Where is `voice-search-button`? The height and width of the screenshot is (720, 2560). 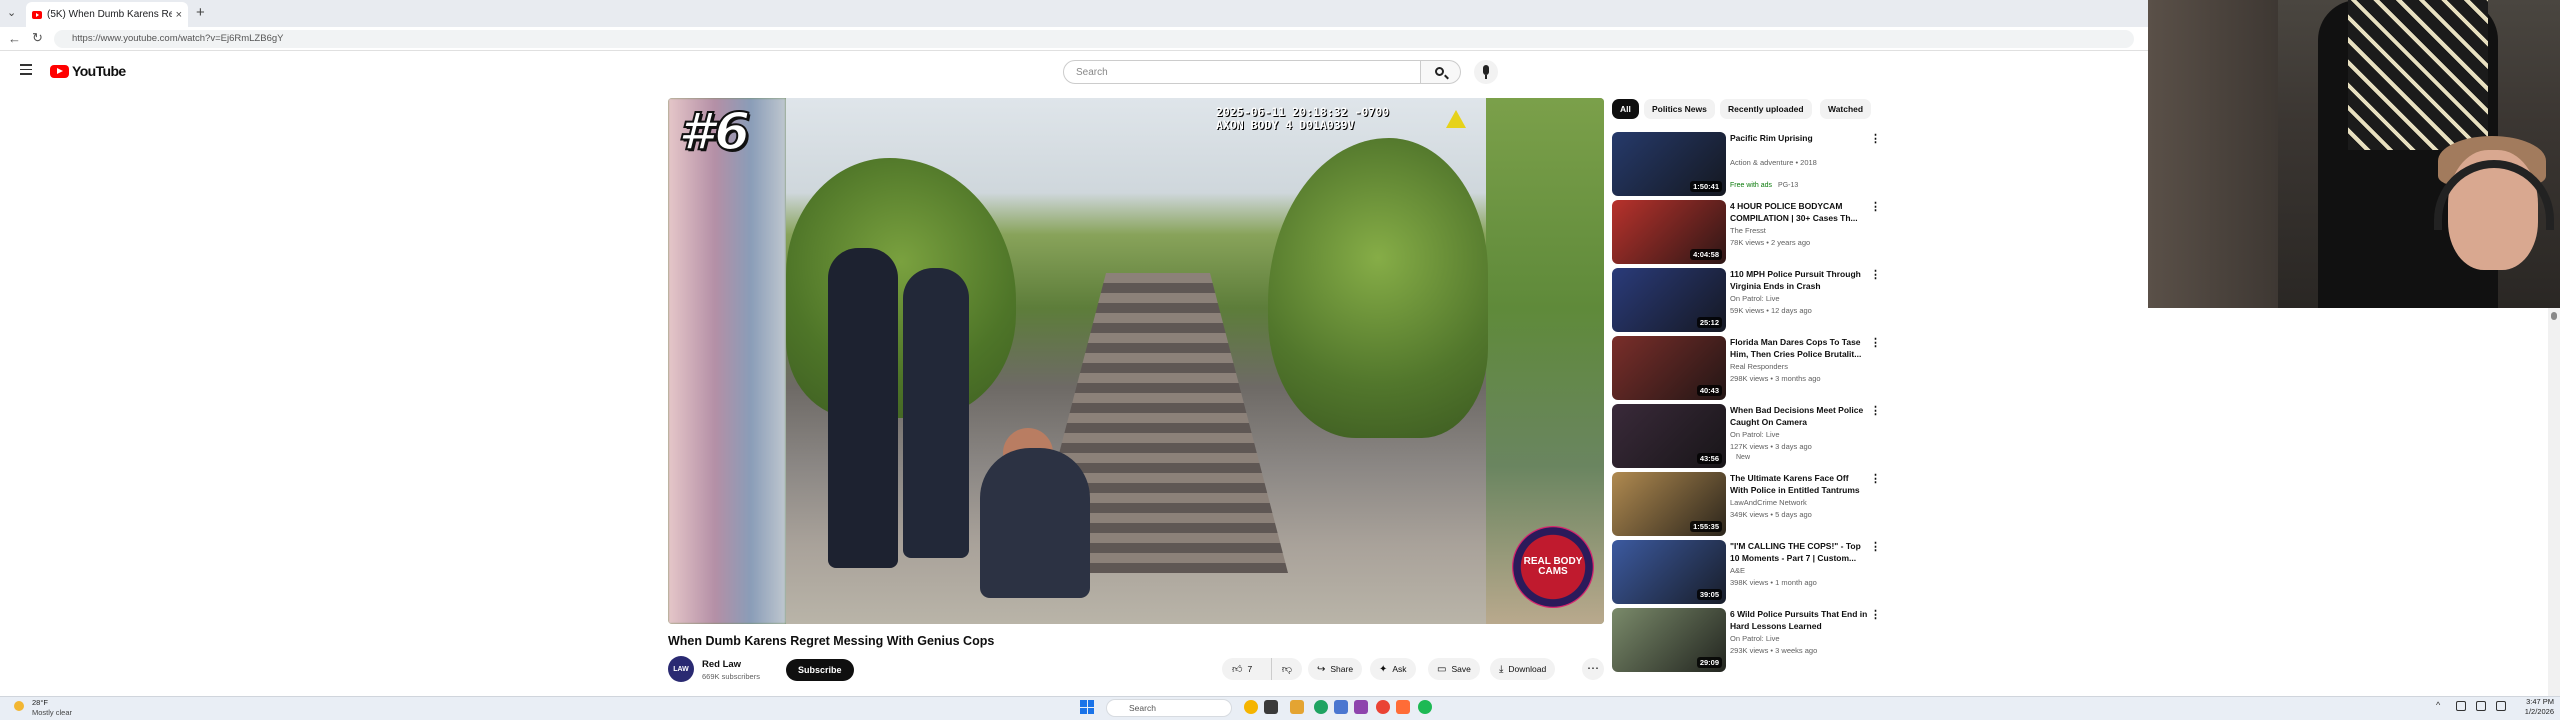 voice-search-button is located at coordinates (1486, 72).